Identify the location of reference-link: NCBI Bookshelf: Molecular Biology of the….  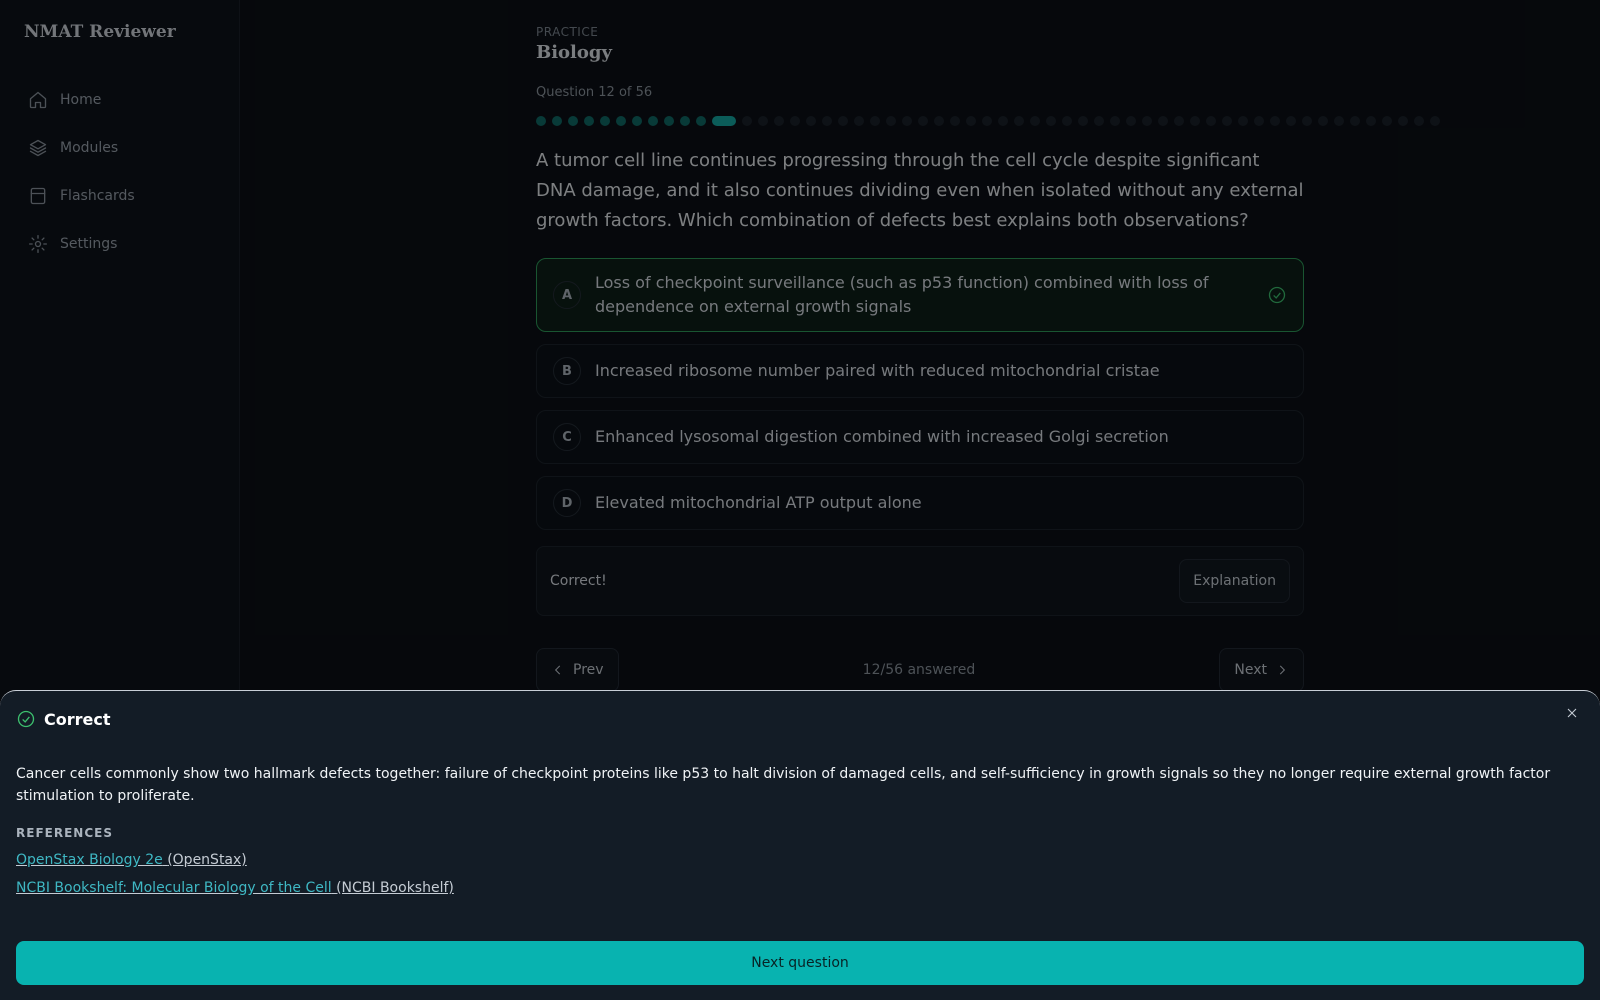
(235, 888).